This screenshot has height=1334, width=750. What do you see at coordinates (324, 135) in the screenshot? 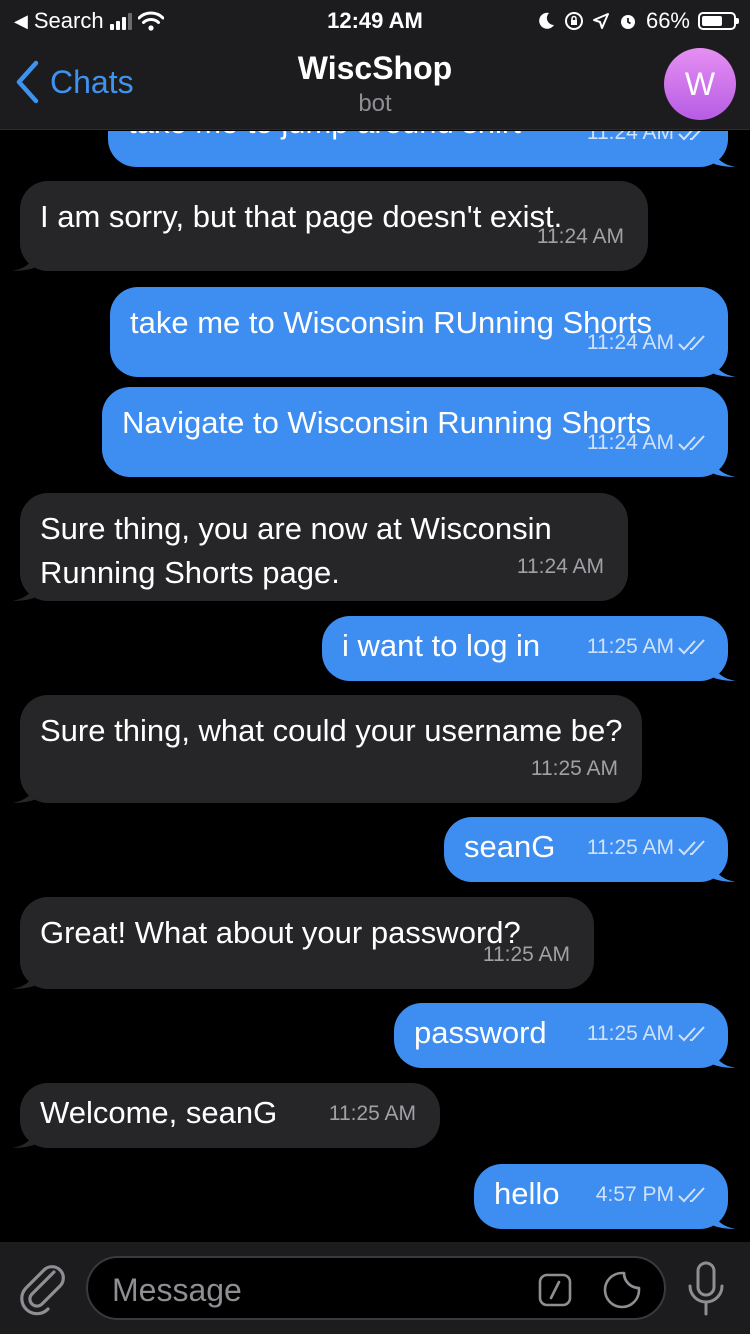
I see `message-text: take me to jump around shirt` at bounding box center [324, 135].